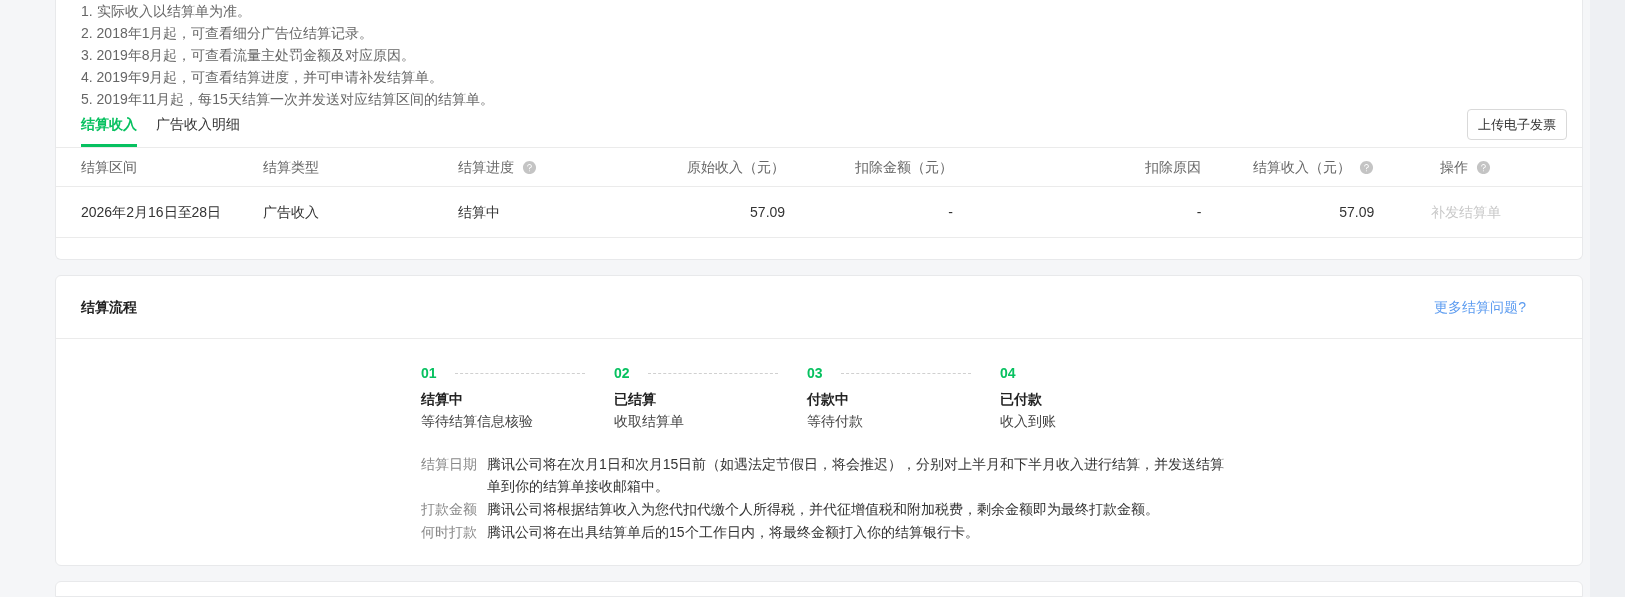 The image size is (1625, 597). Describe the element at coordinates (1303, 167) in the screenshot. I see `column-header: 结算收入（元）` at that location.